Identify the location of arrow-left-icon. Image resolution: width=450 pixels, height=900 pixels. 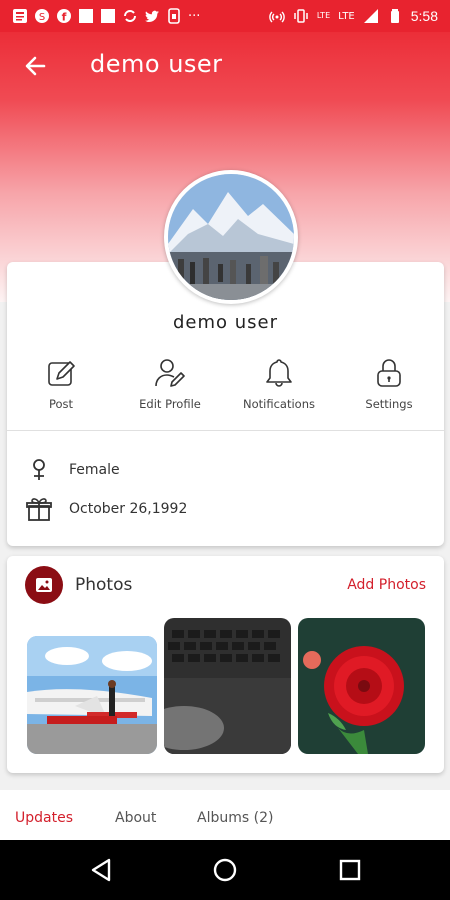
(36, 66).